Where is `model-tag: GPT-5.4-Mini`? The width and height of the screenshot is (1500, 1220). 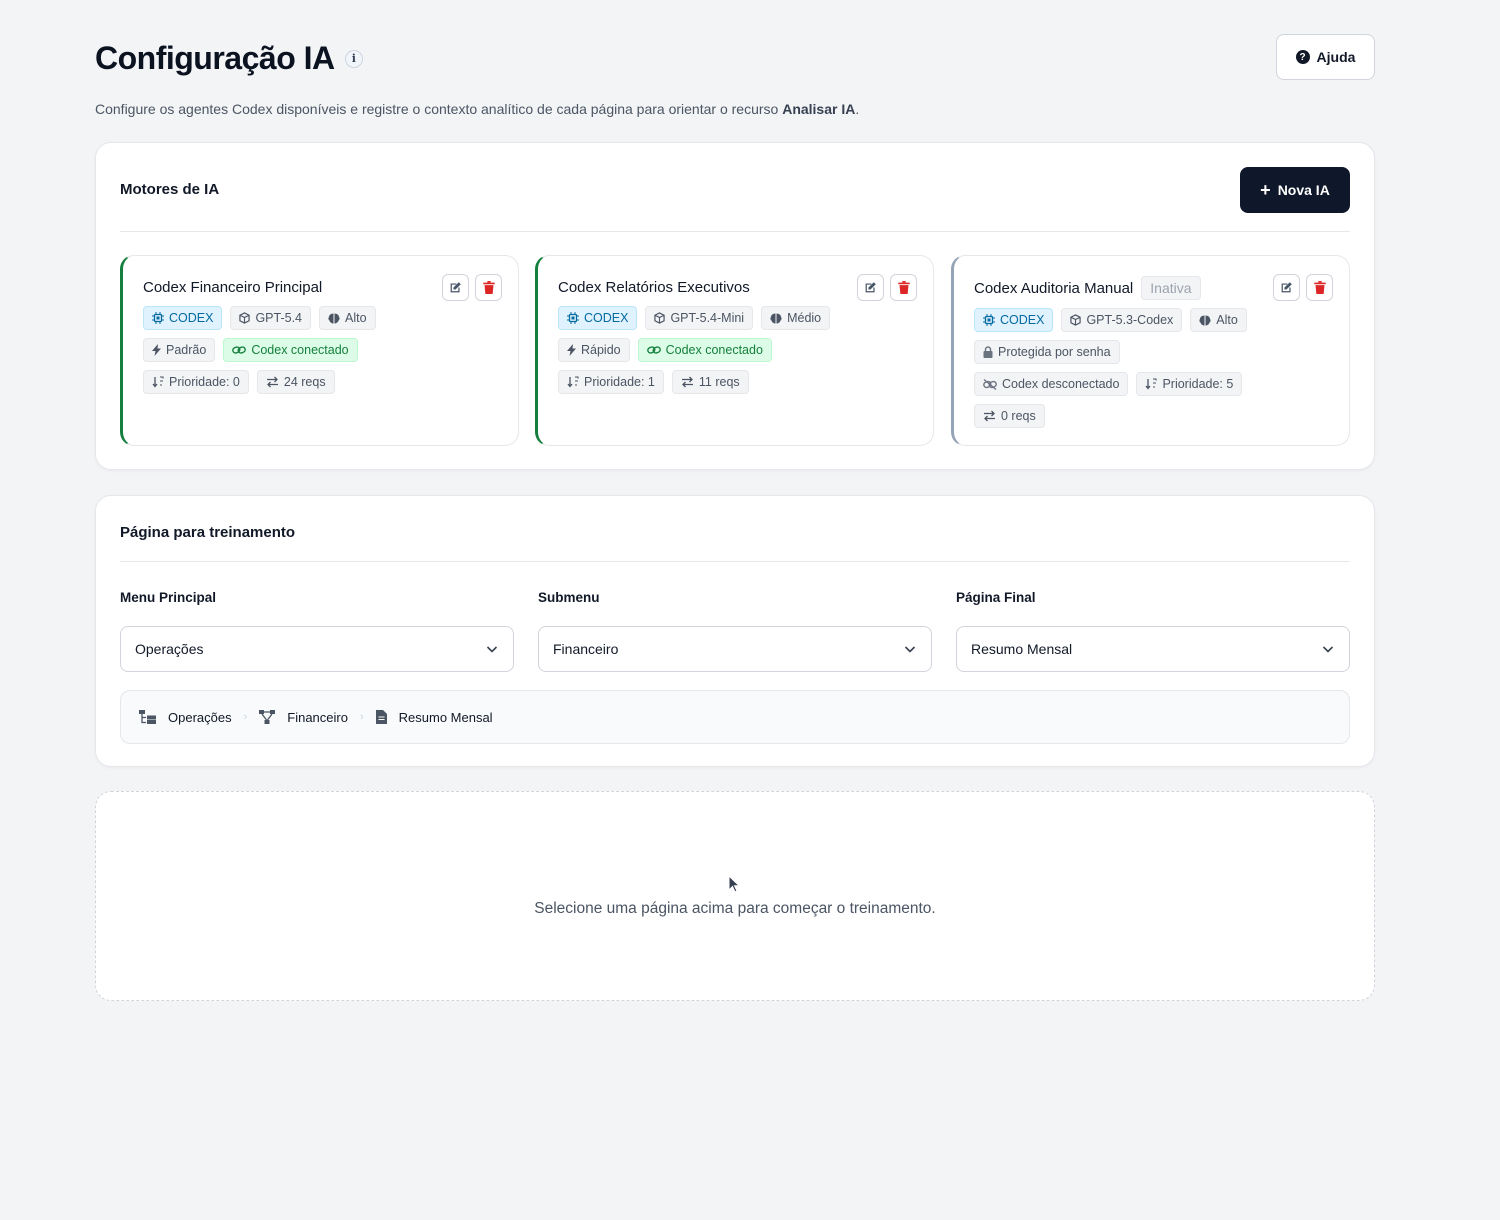
model-tag: GPT-5.4-Mini is located at coordinates (699, 318).